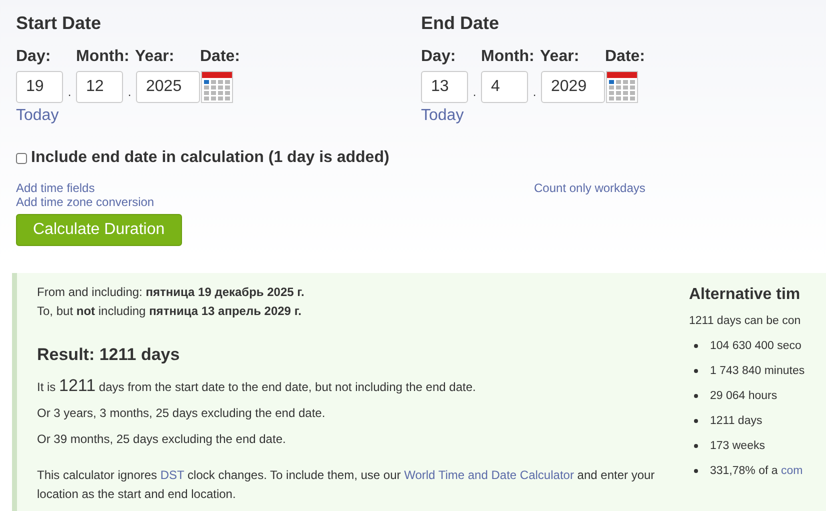  What do you see at coordinates (489, 475) in the screenshot?
I see `text-link: World Time and Date Calculator` at bounding box center [489, 475].